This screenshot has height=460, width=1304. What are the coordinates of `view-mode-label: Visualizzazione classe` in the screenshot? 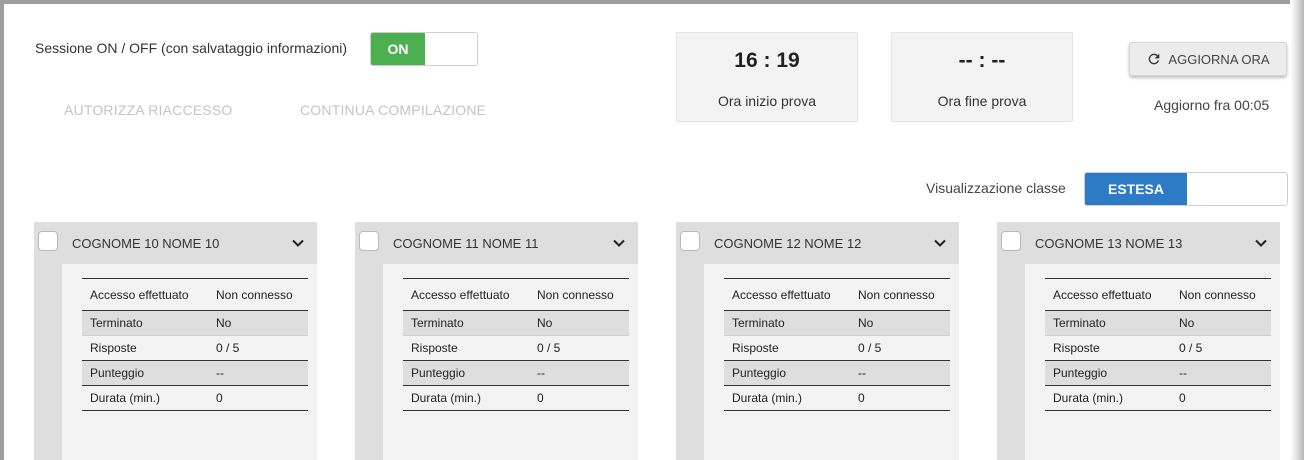 It's located at (996, 188).